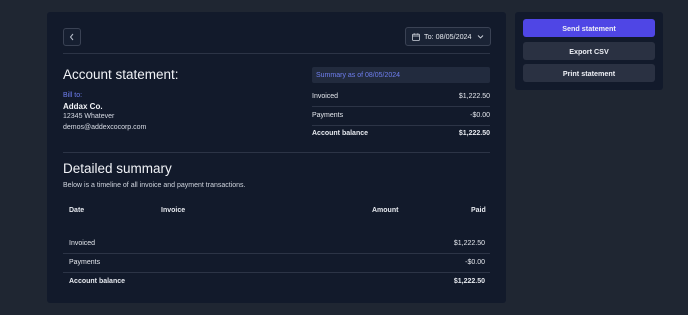  Describe the element at coordinates (480, 115) in the screenshot. I see `summary-value: -$0.00` at that location.